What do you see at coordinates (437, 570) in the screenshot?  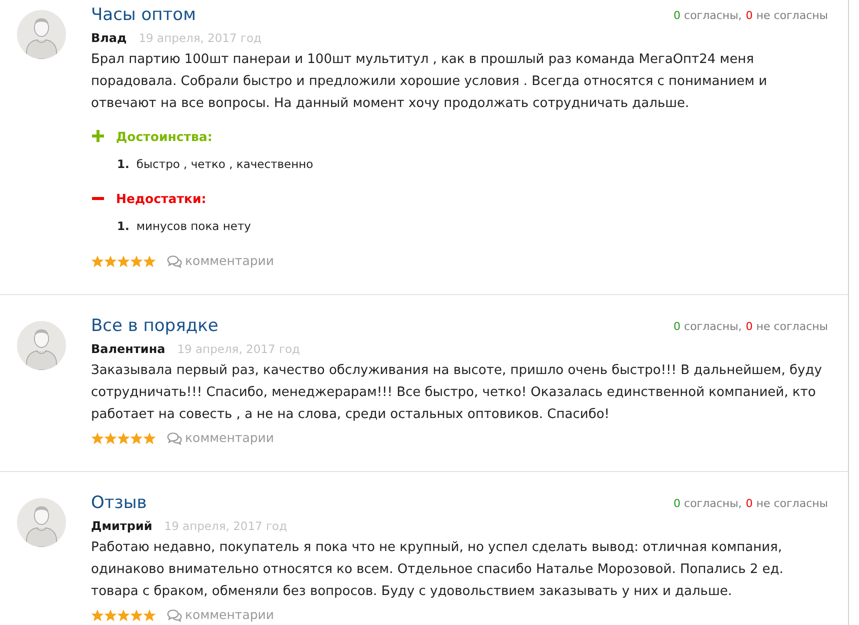 I see `review-text: Работаю недавно, покупатель я пока что не крупный, но успел сделать вывод: отличная компания, одинаково внимательно относятся ко всем. Отдельное спасибо Наталье Морозовой. Попались 2 ед. товара с браком, обменяли без вопросов. Буду с удовольствием заказывать у них и дальше.` at bounding box center [437, 570].